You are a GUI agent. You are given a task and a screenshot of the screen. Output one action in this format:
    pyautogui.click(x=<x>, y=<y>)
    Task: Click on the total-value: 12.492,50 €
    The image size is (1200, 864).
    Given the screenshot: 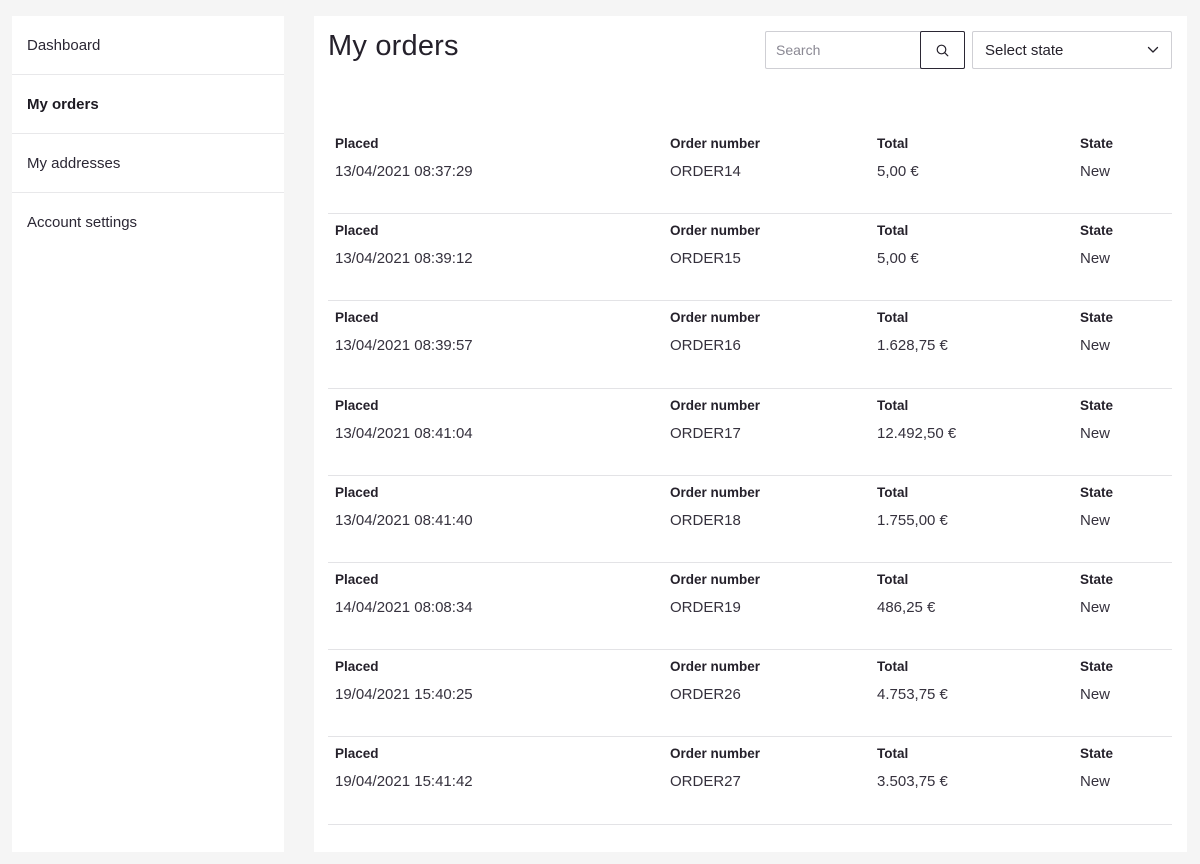 What is the action you would take?
    pyautogui.click(x=917, y=433)
    